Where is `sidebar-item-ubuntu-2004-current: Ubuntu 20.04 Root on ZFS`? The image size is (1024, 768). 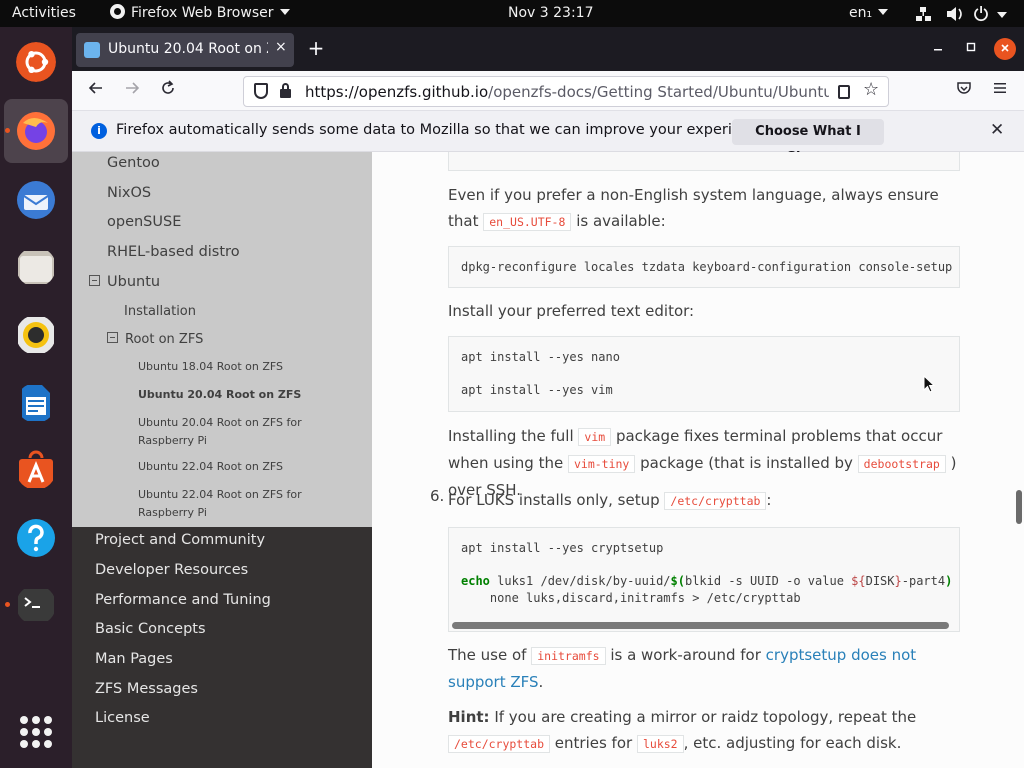
sidebar-item-ubuntu-2004-current: Ubuntu 20.04 Root on ZFS is located at coordinates (248, 395).